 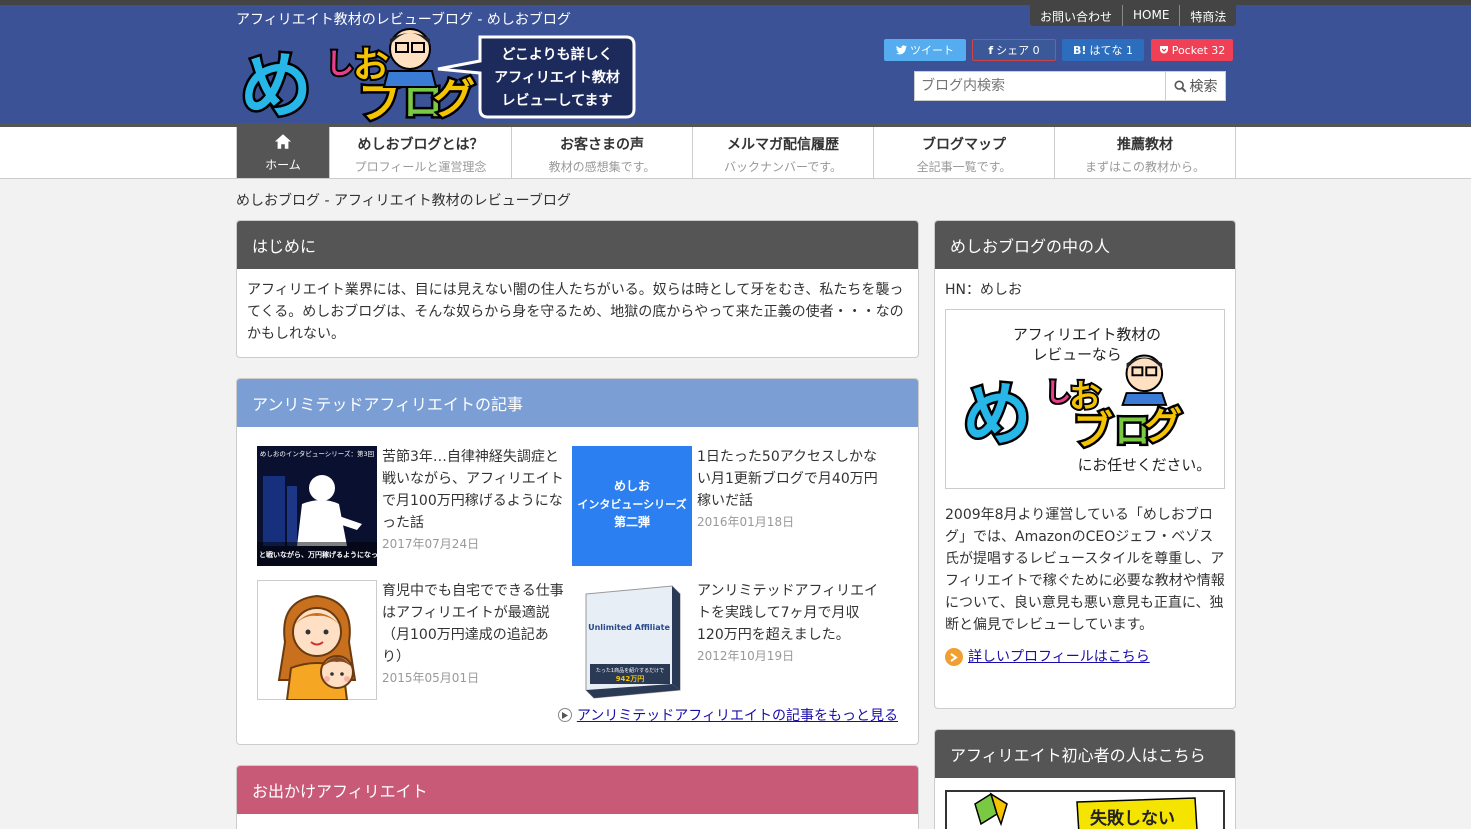 What do you see at coordinates (317, 506) in the screenshot?
I see `article-thumbnail: めしおのインタビューシリーズ：第3回 と戦いながら、万円稼げるようになった話` at bounding box center [317, 506].